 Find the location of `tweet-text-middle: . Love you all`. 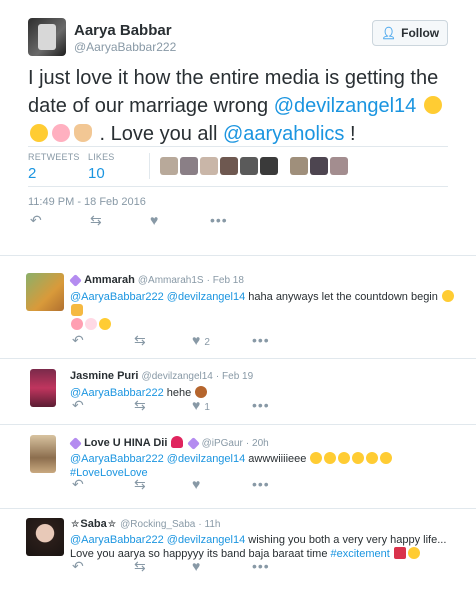

tweet-text-middle: . Love you all is located at coordinates (158, 134).